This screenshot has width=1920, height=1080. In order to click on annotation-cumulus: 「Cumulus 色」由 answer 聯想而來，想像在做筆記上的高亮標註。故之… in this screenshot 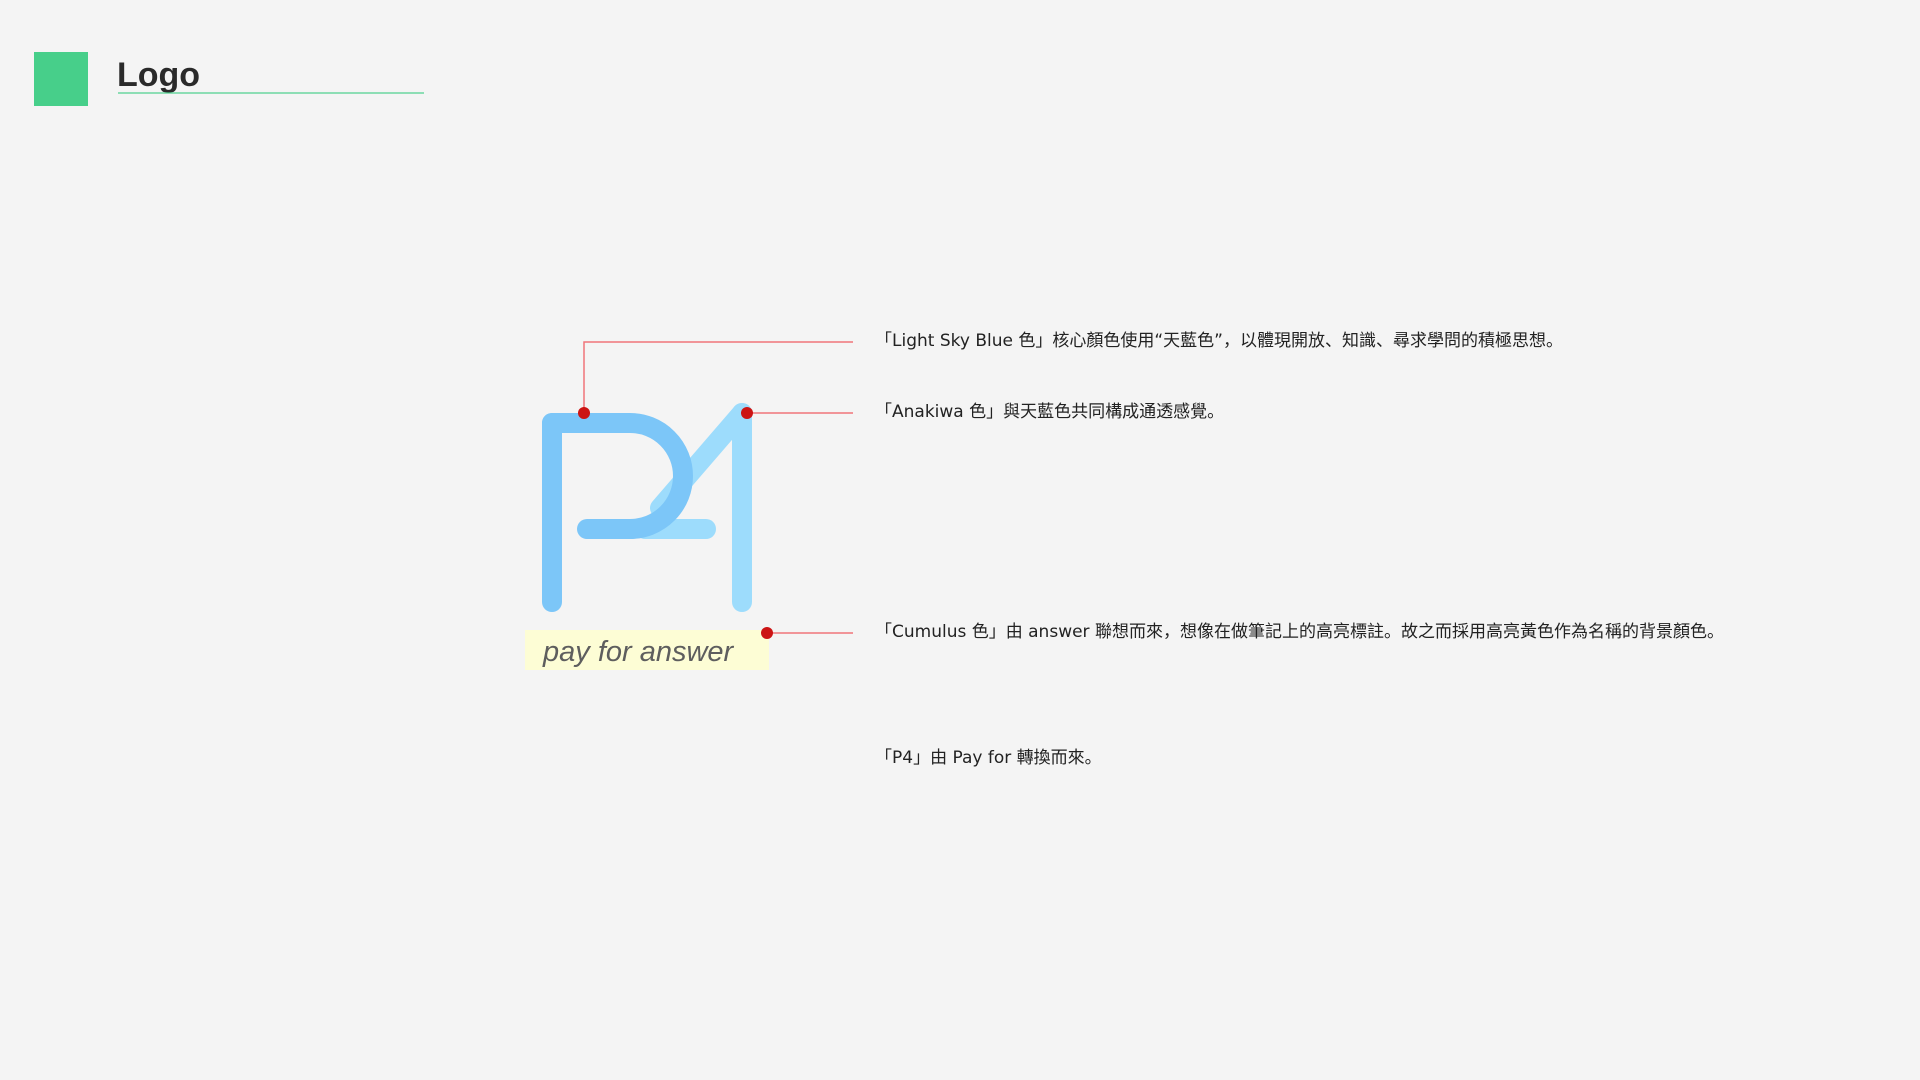, I will do `click(1299, 632)`.